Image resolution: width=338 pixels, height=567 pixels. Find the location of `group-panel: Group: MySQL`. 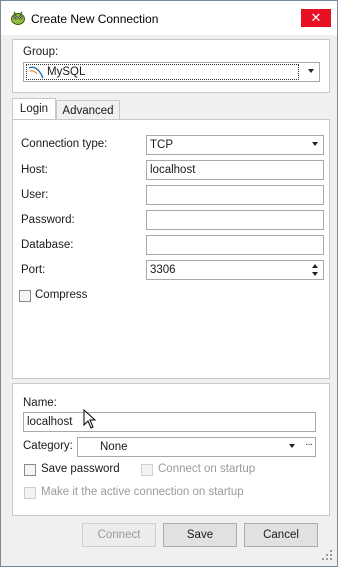

group-panel: Group: MySQL is located at coordinates (171, 66).